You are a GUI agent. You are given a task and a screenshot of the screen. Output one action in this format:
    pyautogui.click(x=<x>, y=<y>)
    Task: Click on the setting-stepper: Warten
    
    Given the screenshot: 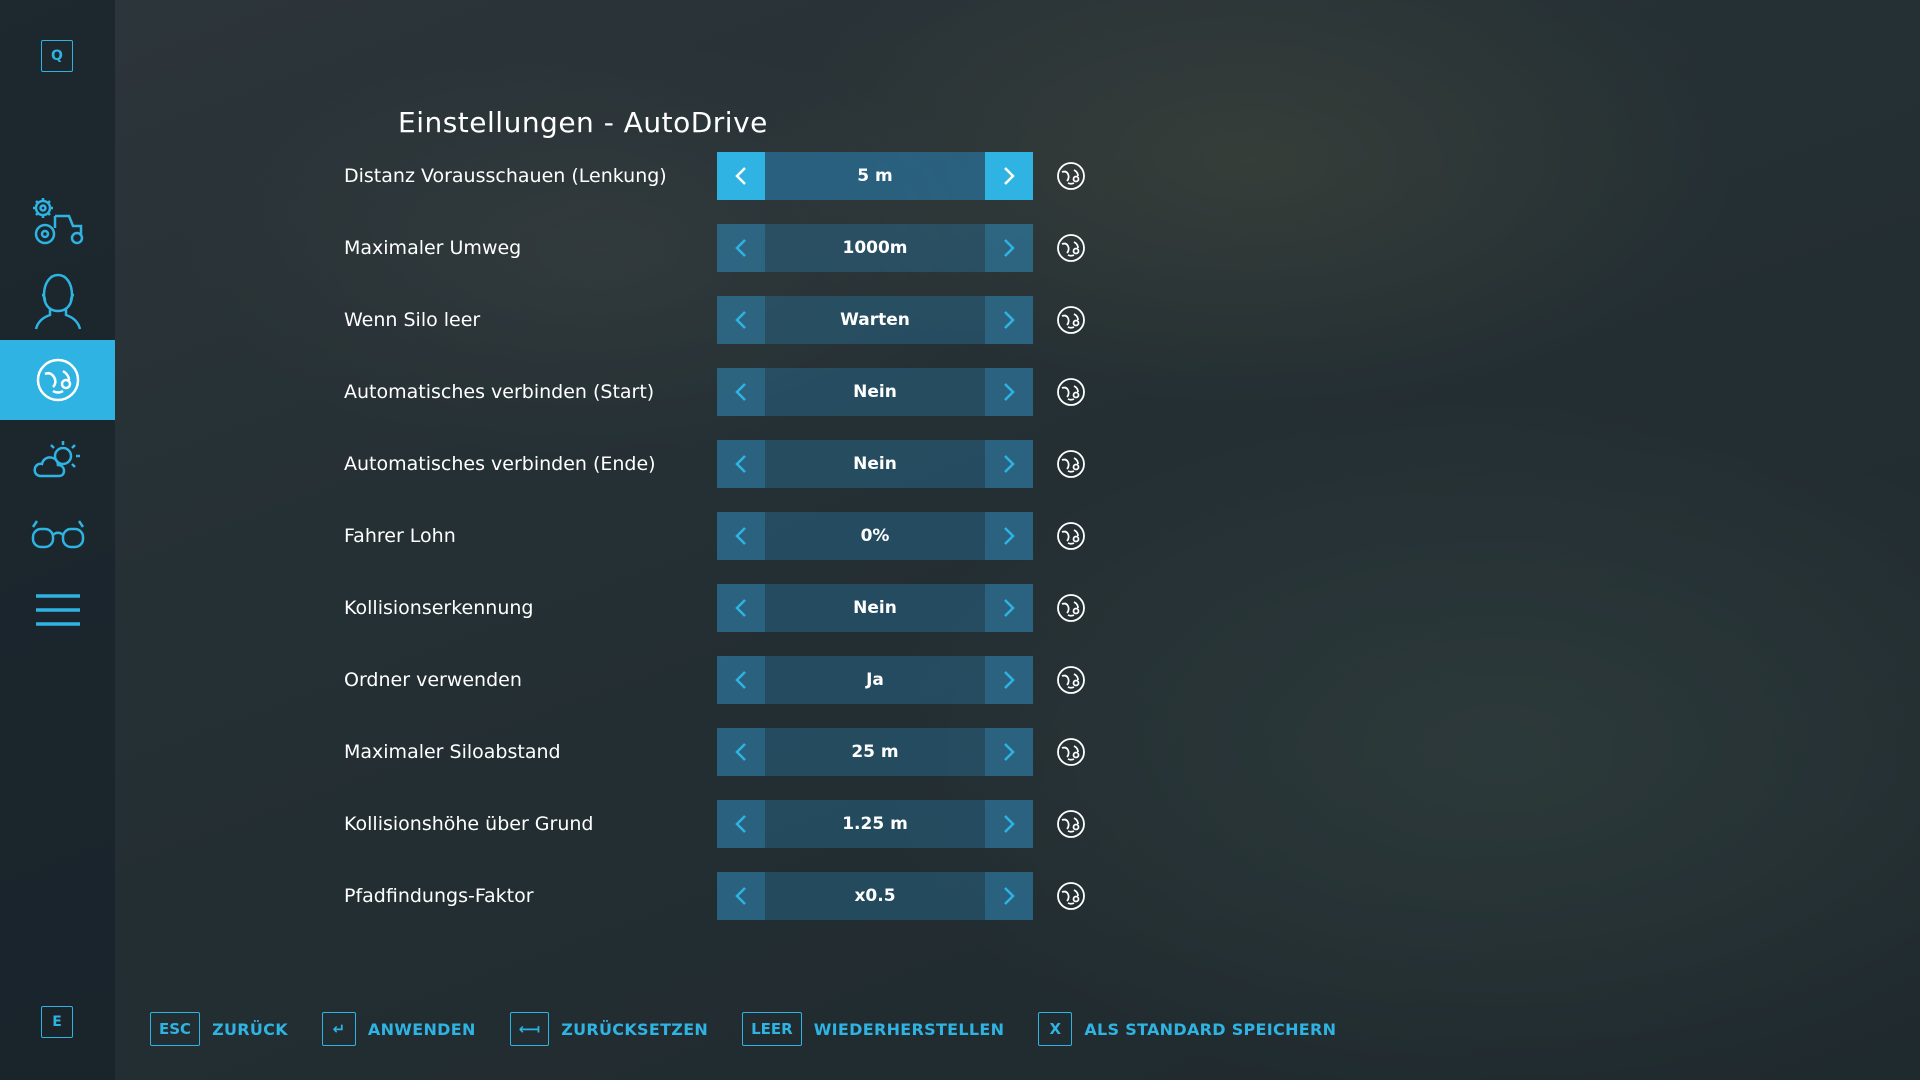 What is the action you would take?
    pyautogui.click(x=875, y=320)
    